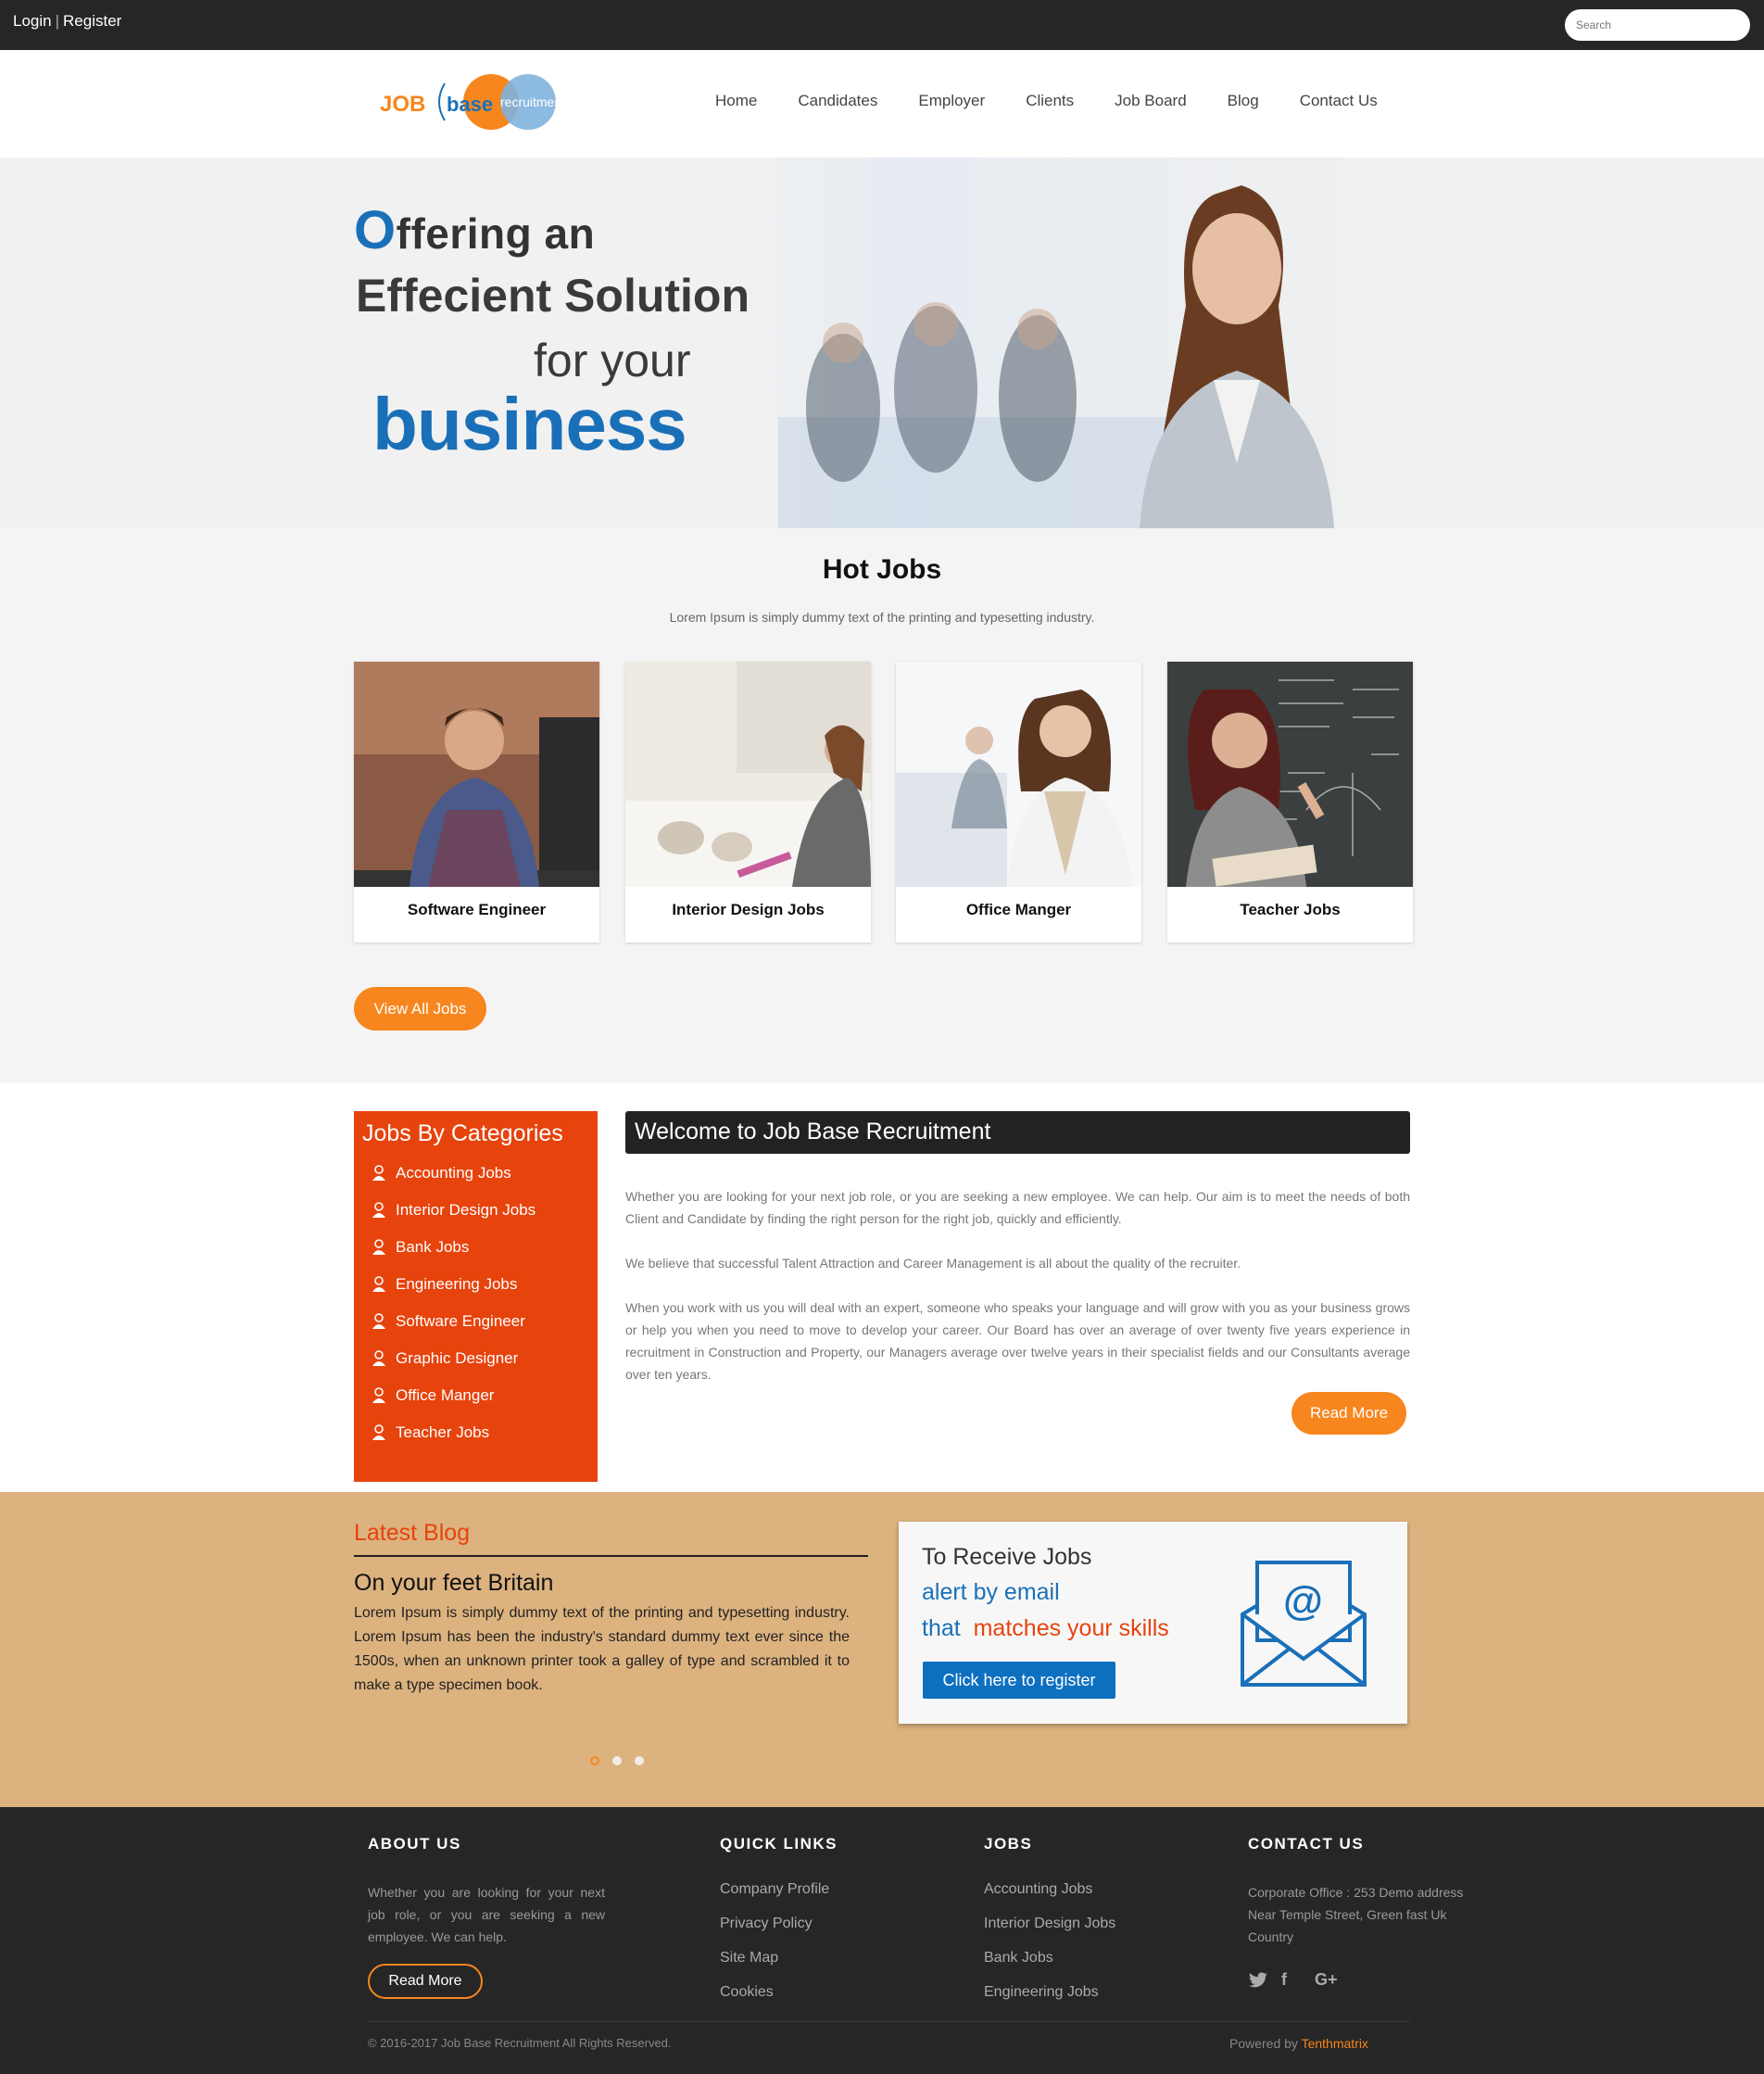 This screenshot has width=1764, height=2074. What do you see at coordinates (779, 2001) in the screenshot?
I see `footer-link-cookies: Cookies` at bounding box center [779, 2001].